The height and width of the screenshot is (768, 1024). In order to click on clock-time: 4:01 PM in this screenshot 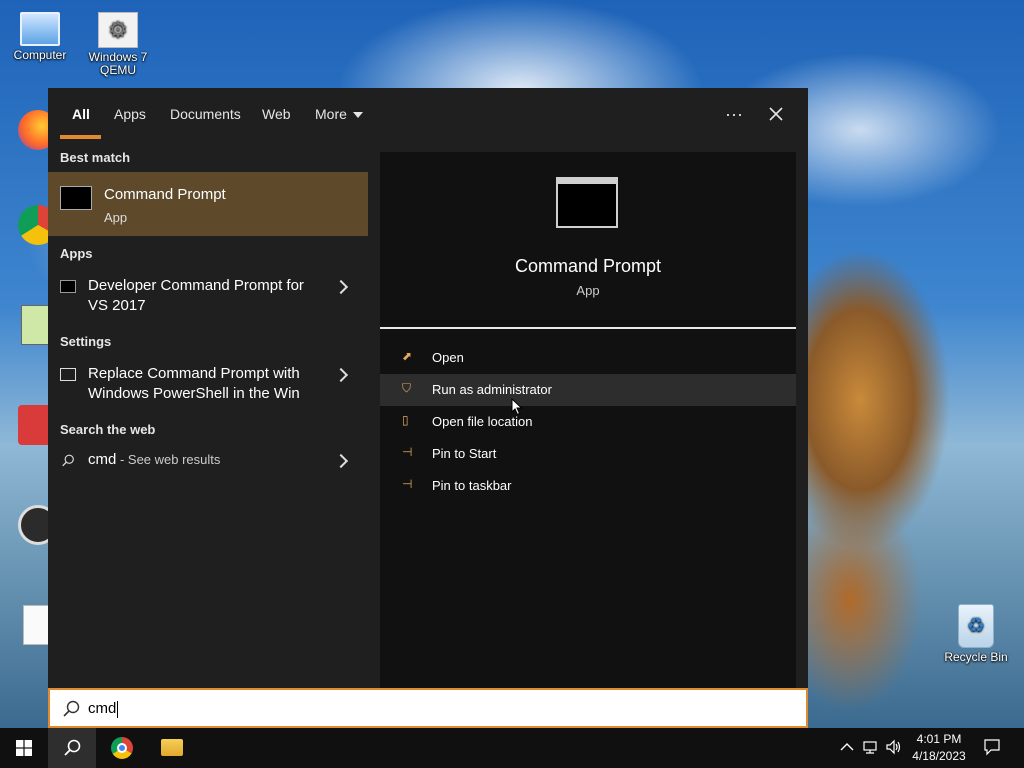, I will do `click(939, 739)`.